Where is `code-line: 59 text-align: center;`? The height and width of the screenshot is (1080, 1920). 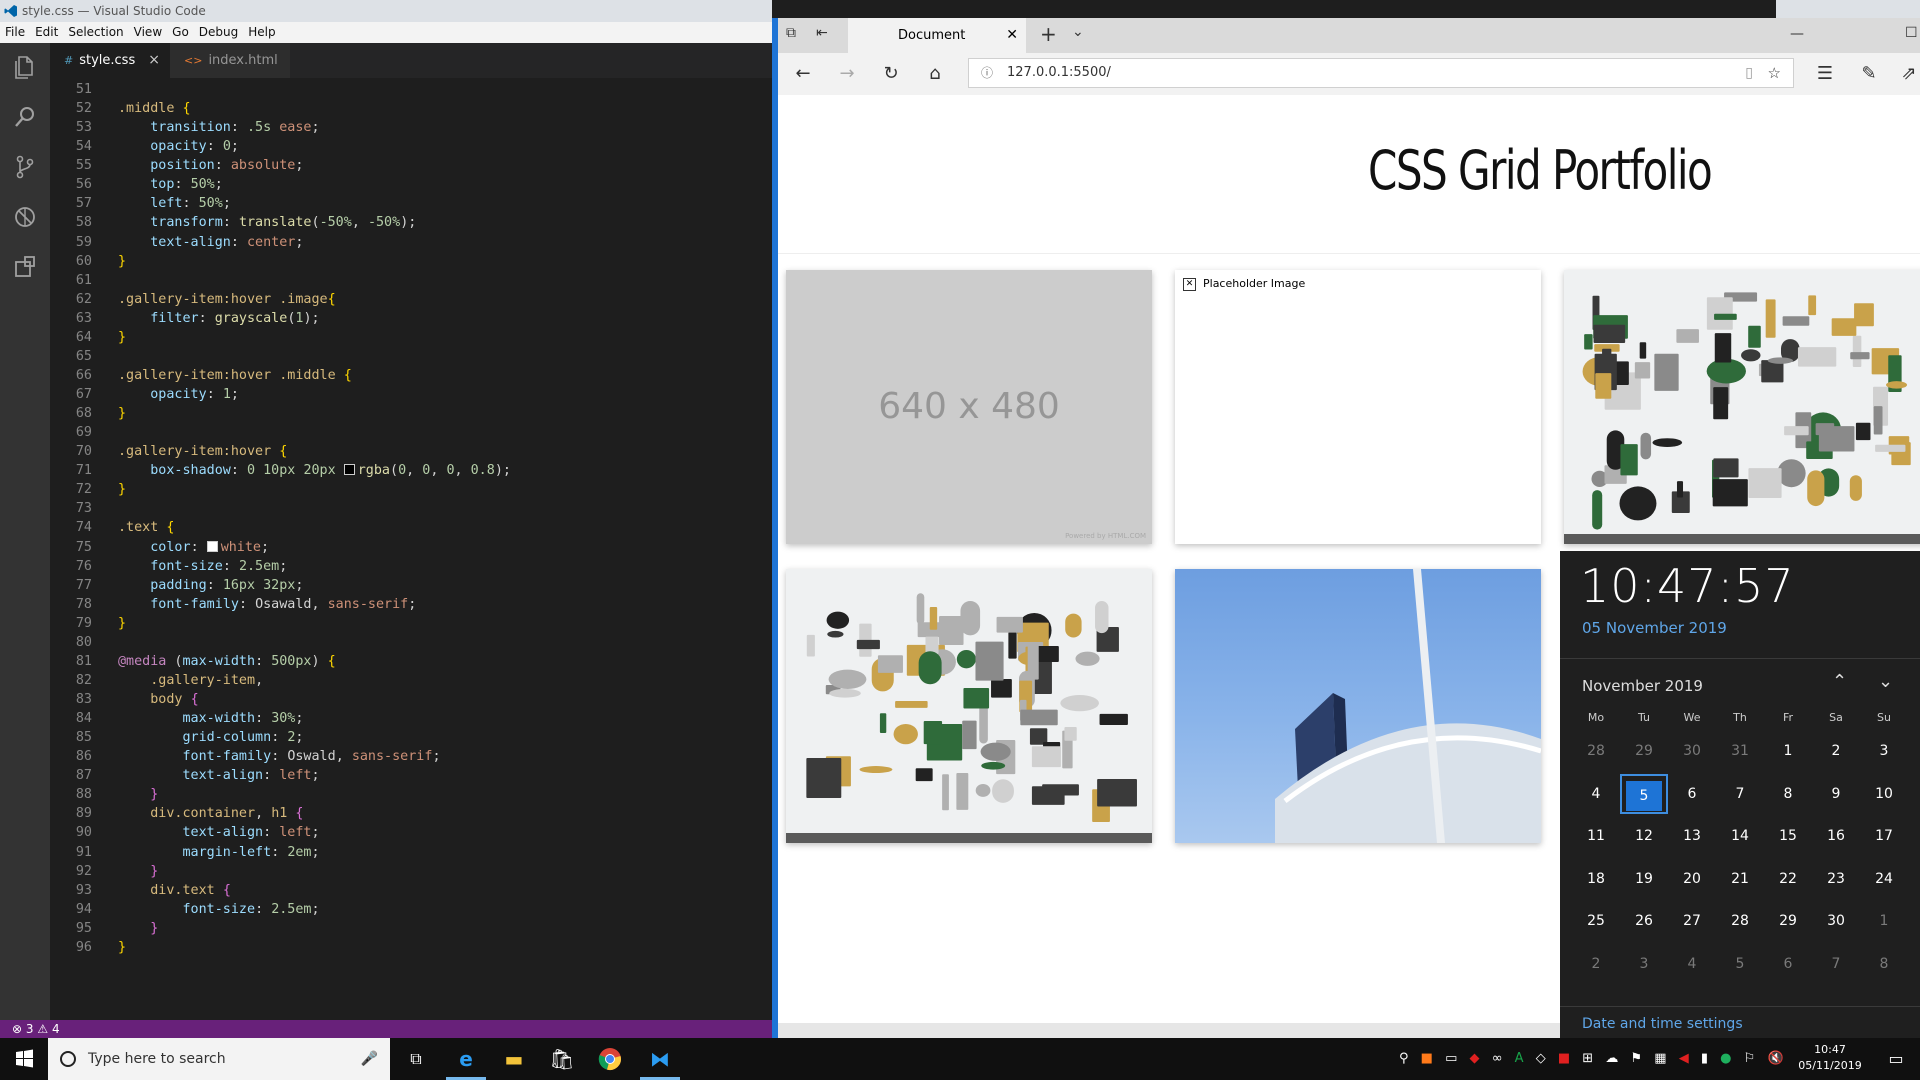
code-line: 59 text-align: center; is located at coordinates (411, 242).